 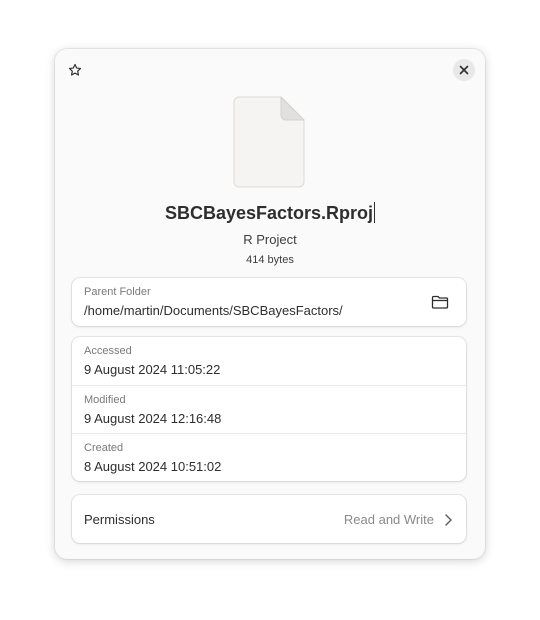 I want to click on parent-folder-label: Parent Folder, so click(x=117, y=292).